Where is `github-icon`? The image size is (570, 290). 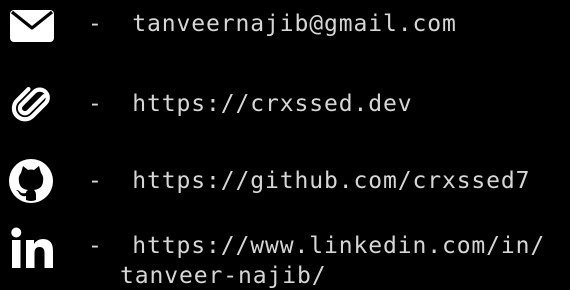 github-icon is located at coordinates (32, 182).